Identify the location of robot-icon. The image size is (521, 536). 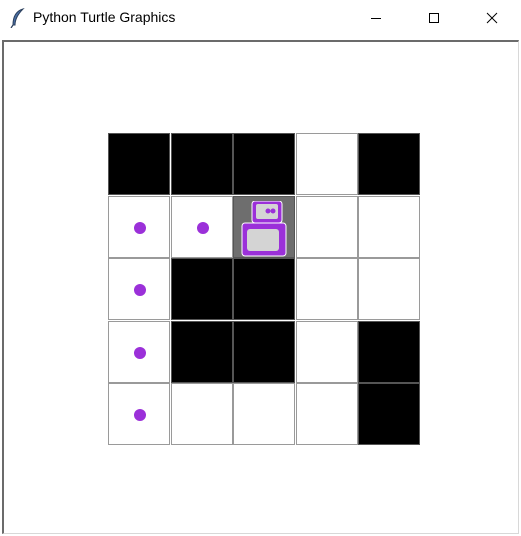
(264, 228).